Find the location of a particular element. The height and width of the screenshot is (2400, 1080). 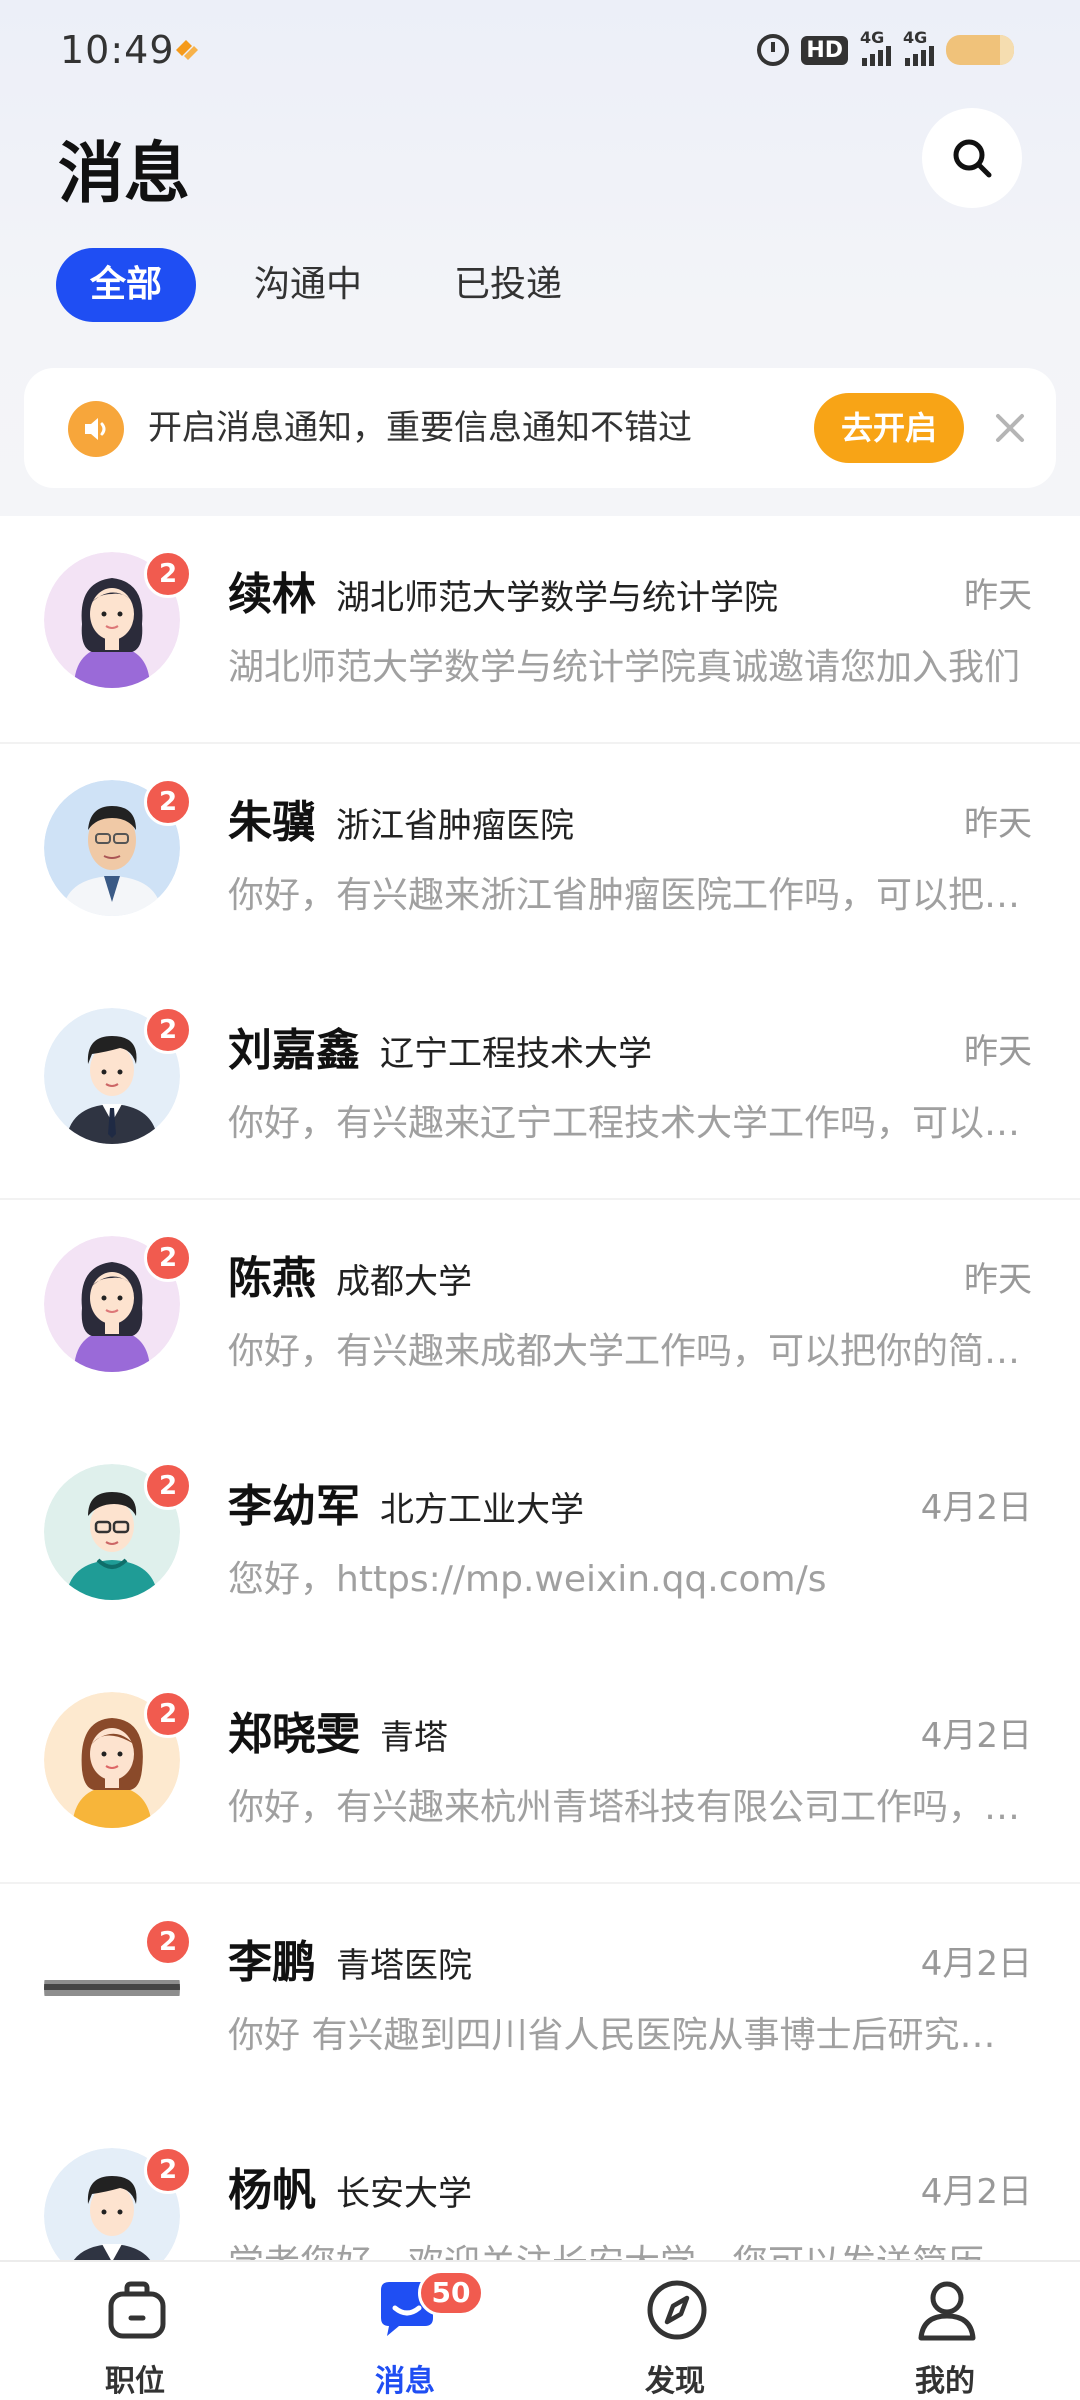

close-icon is located at coordinates (1010, 428).